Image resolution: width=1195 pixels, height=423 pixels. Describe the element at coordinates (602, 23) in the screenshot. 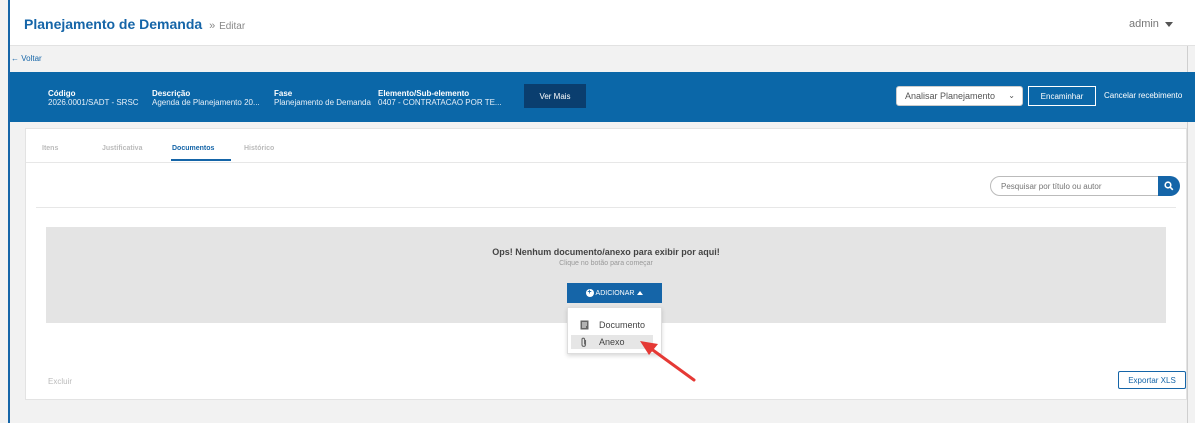

I see `top-header: Planejamento de Demanda » Editar admin` at that location.